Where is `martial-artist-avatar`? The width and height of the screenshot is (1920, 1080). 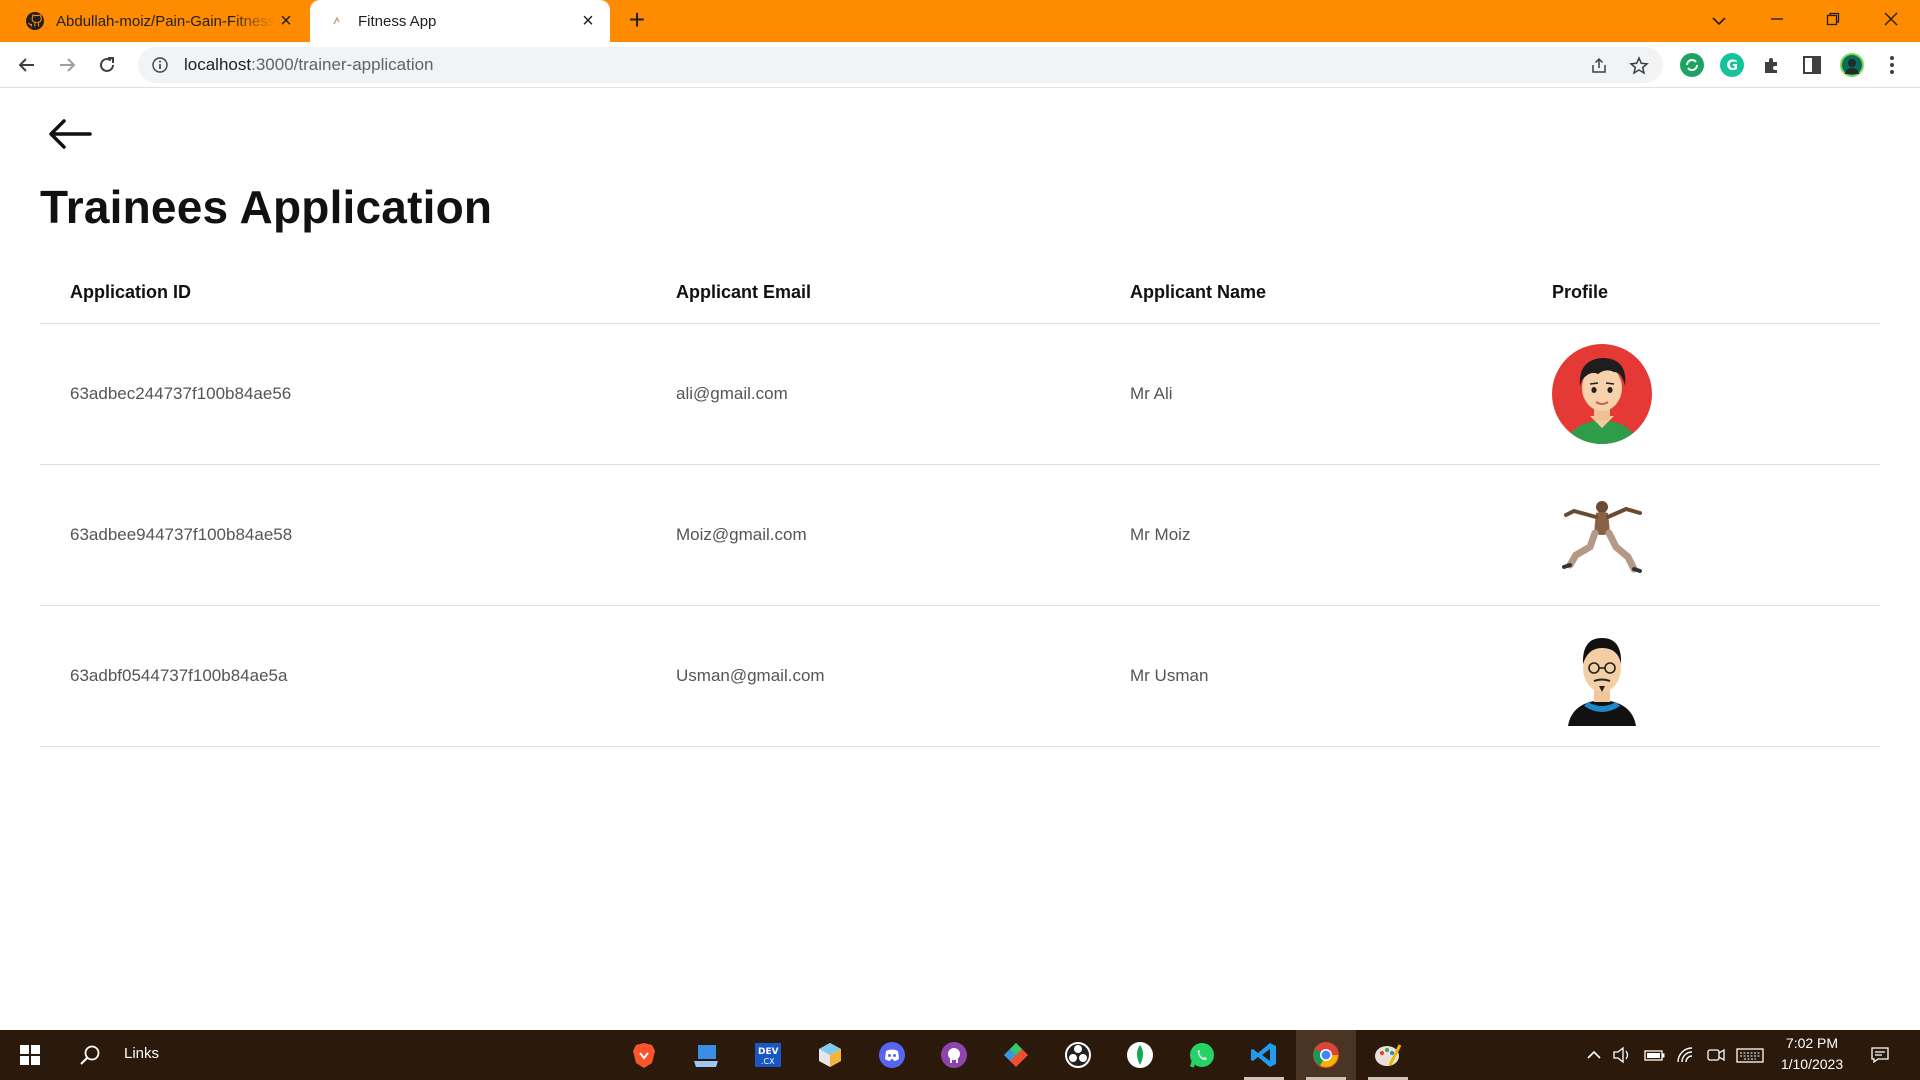
martial-artist-avatar is located at coordinates (1602, 535).